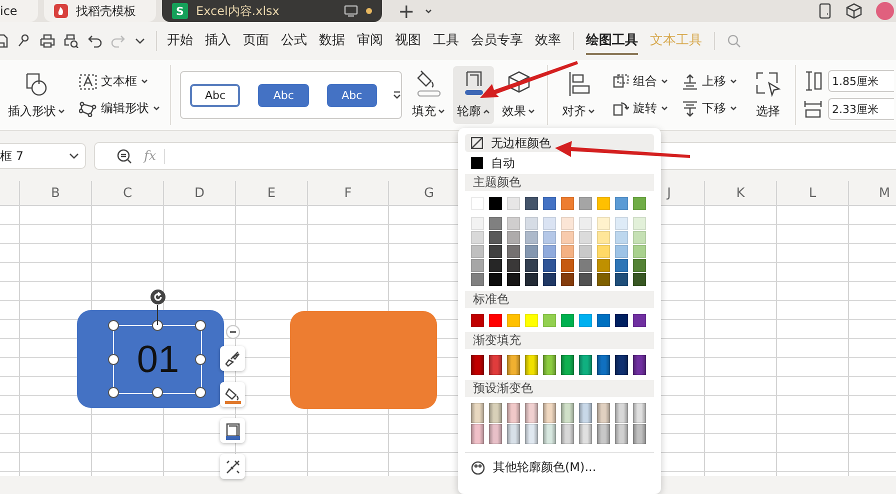  Describe the element at coordinates (559, 182) in the screenshot. I see `section-heading: 主题颜色` at that location.